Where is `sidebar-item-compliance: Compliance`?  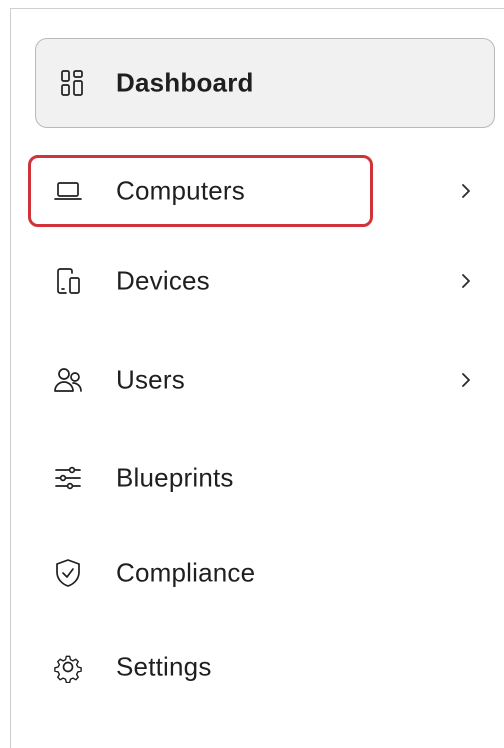 sidebar-item-compliance: Compliance is located at coordinates (270, 573).